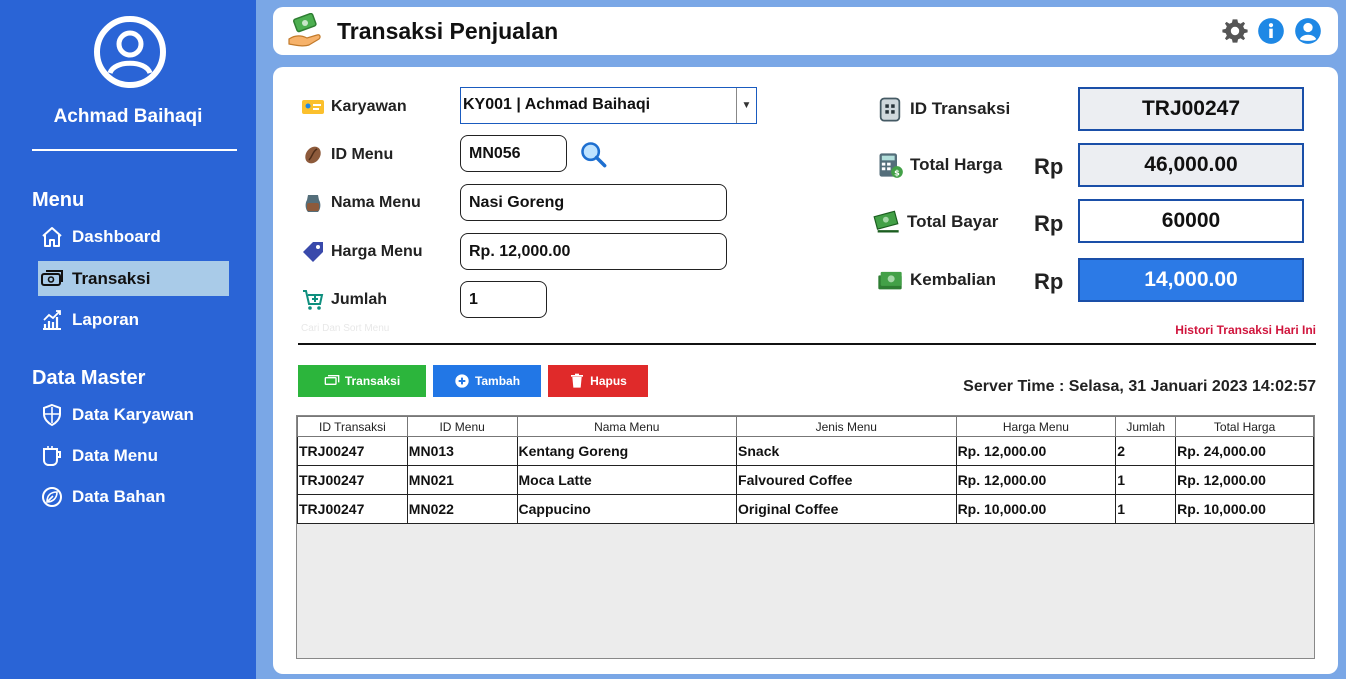  I want to click on table-cell: MN022, so click(462, 509).